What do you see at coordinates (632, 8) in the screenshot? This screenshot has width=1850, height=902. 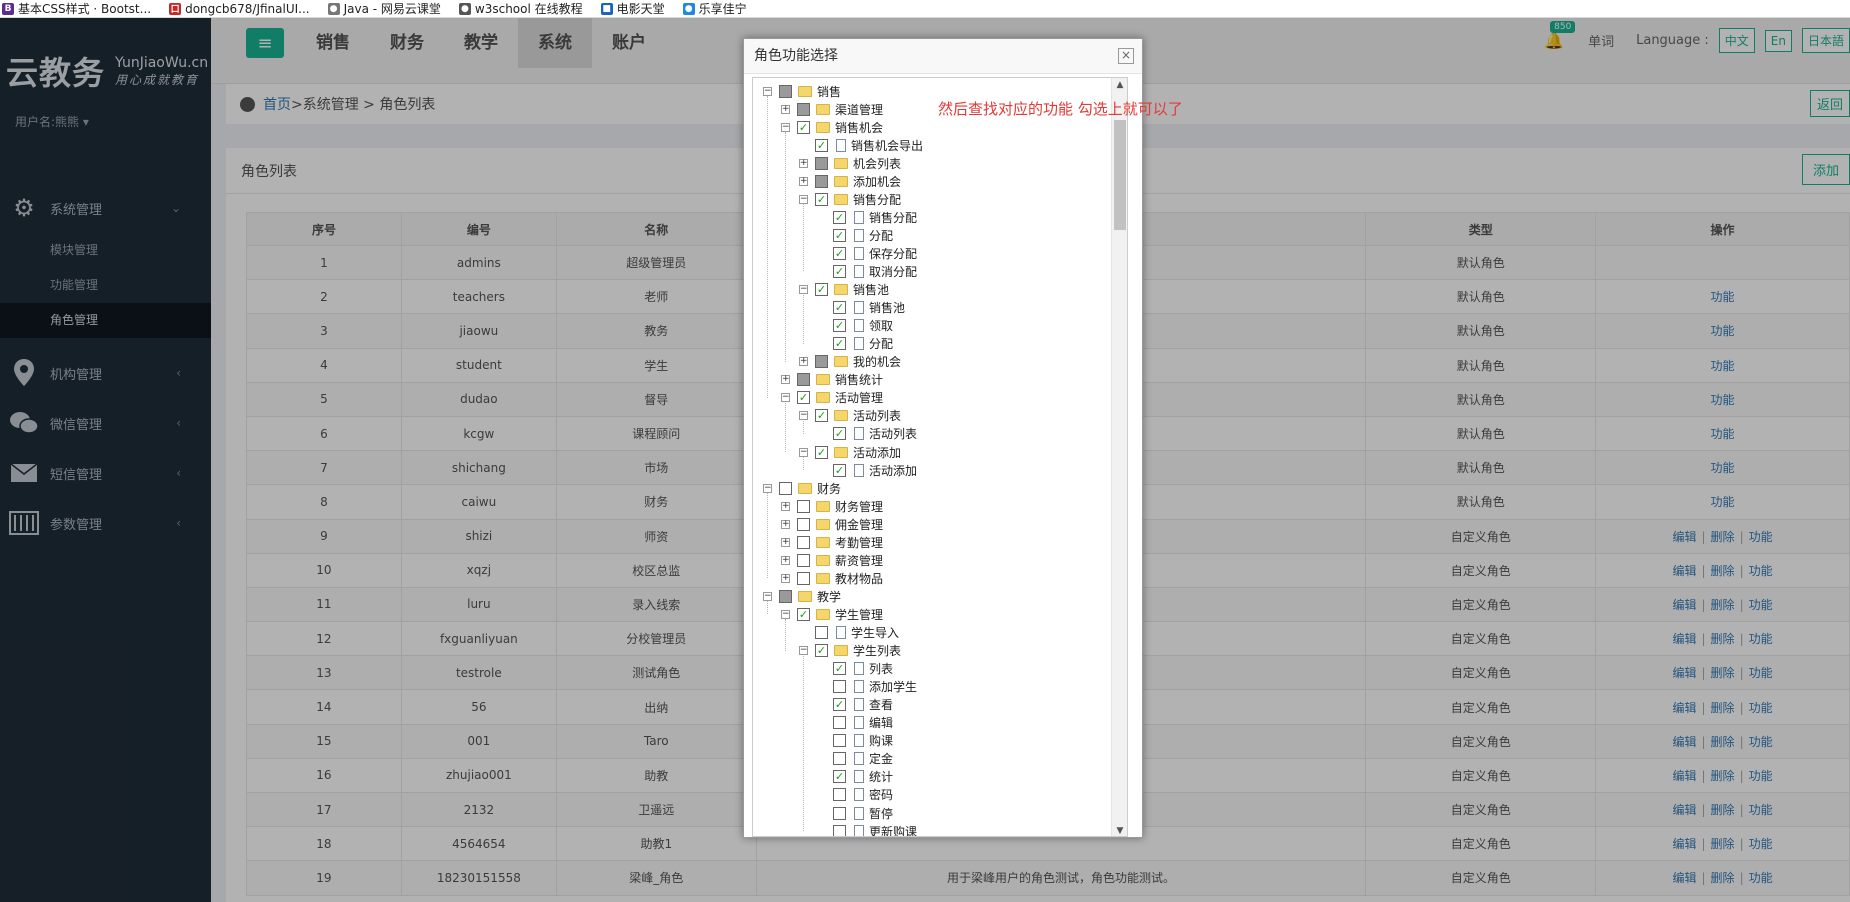 I see `bookmark-item: ■ 电影天堂` at bounding box center [632, 8].